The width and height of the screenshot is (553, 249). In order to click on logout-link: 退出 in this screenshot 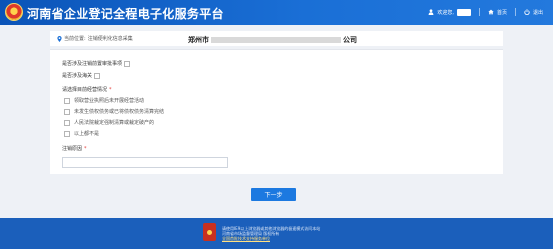, I will do `click(533, 12)`.